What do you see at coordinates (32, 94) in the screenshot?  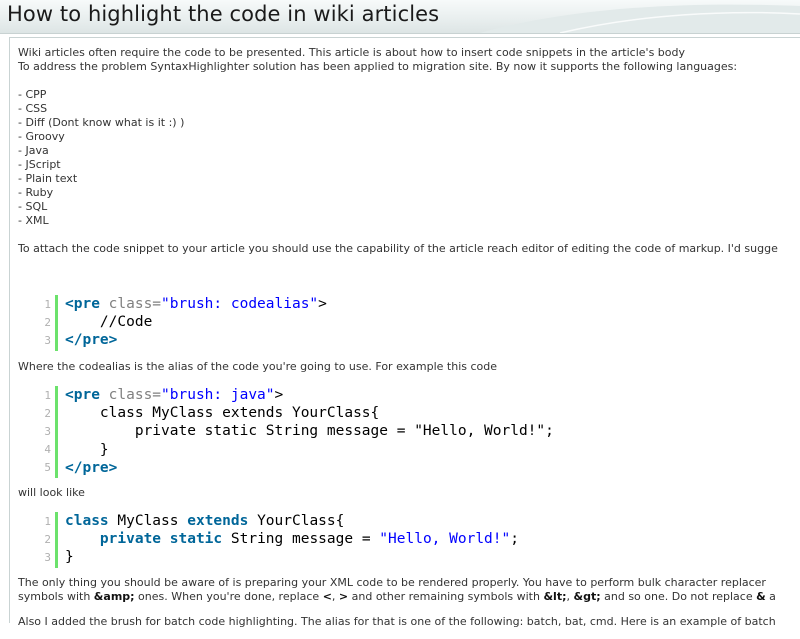 I see `language-item: - CPP` at bounding box center [32, 94].